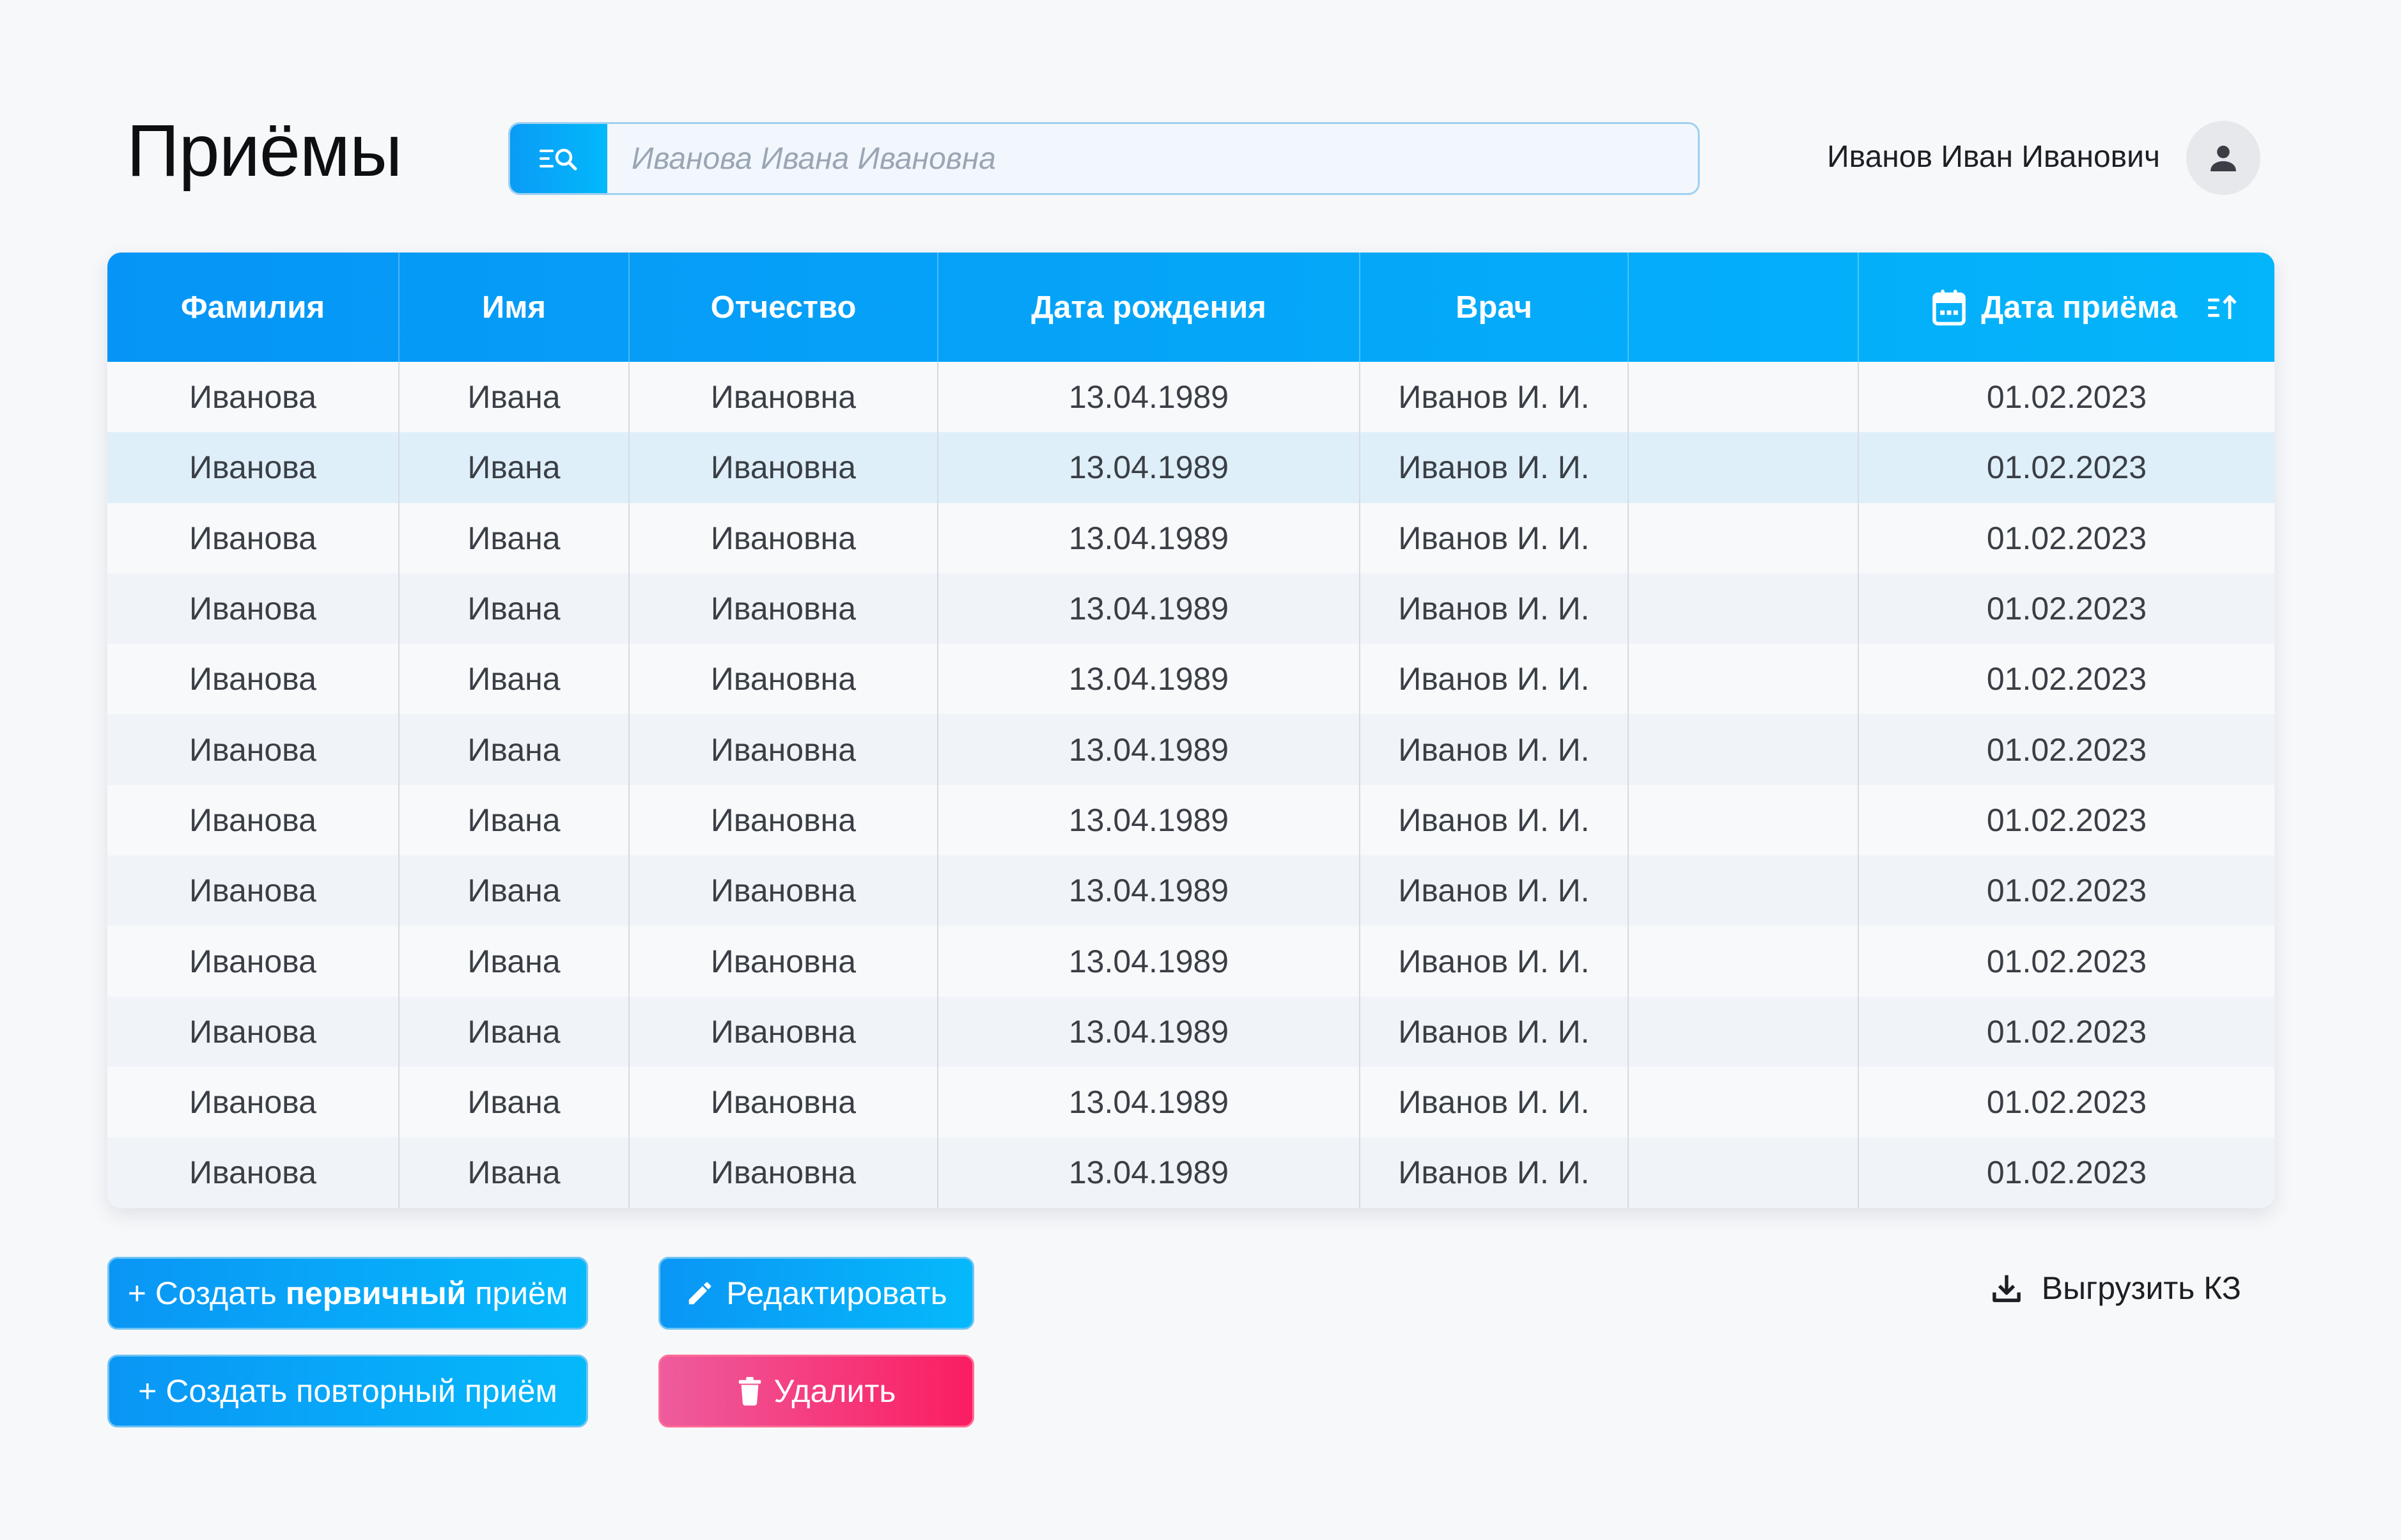 Image resolution: width=2401 pixels, height=1540 pixels. I want to click on column-header-birth-date: Дата рождения, so click(1149, 307).